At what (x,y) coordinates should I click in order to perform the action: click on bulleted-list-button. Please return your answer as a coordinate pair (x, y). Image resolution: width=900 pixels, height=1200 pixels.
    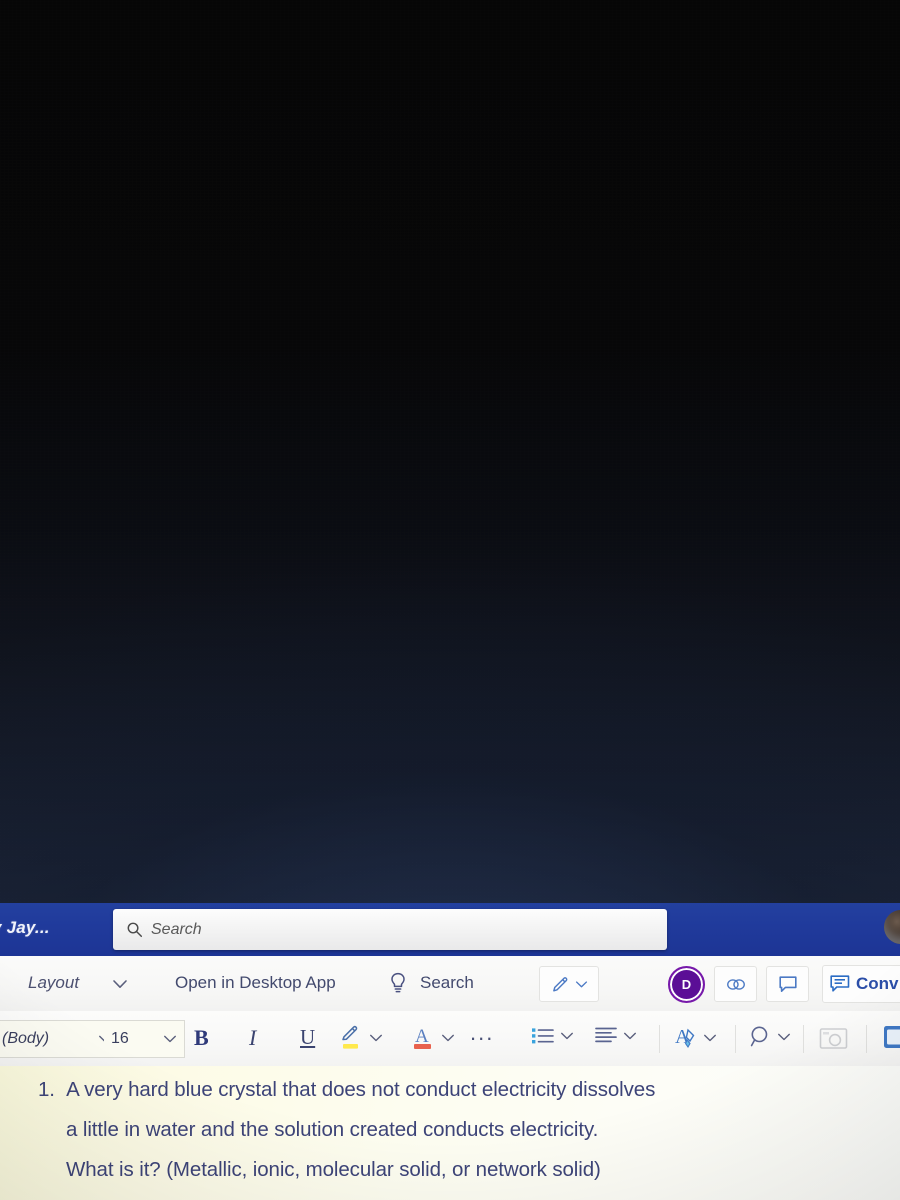
    Looking at the image, I should click on (552, 1036).